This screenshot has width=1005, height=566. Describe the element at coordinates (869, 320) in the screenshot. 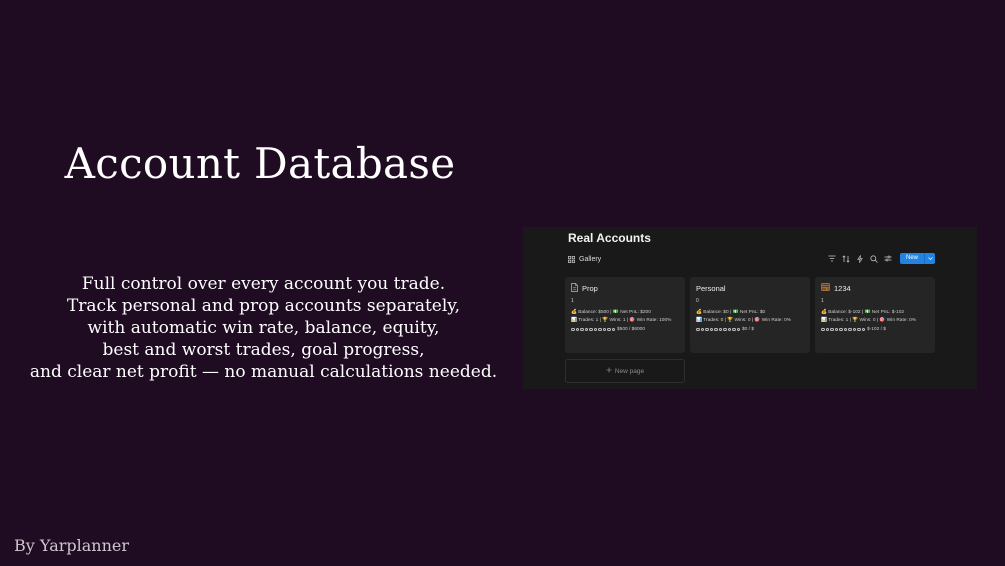

I see `card-trades-line: 📊 Trades: 1 | 🏆 Wins: 0 | 🎯 Win Rate: 0%` at that location.